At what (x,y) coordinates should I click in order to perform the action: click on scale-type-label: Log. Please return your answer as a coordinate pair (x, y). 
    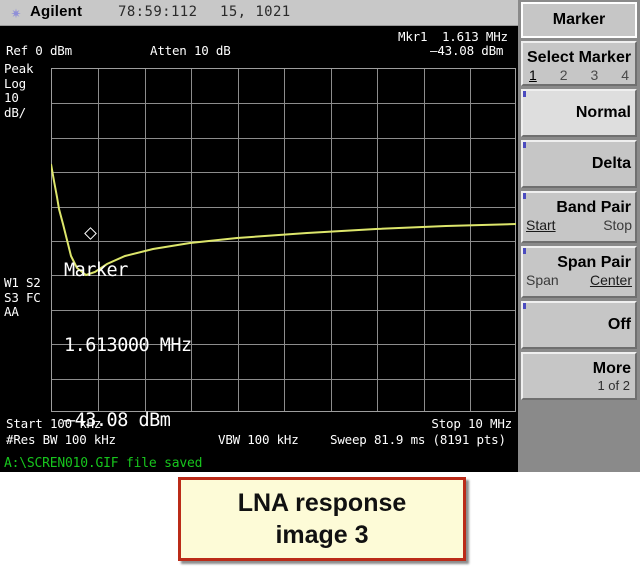
    Looking at the image, I should click on (15, 83).